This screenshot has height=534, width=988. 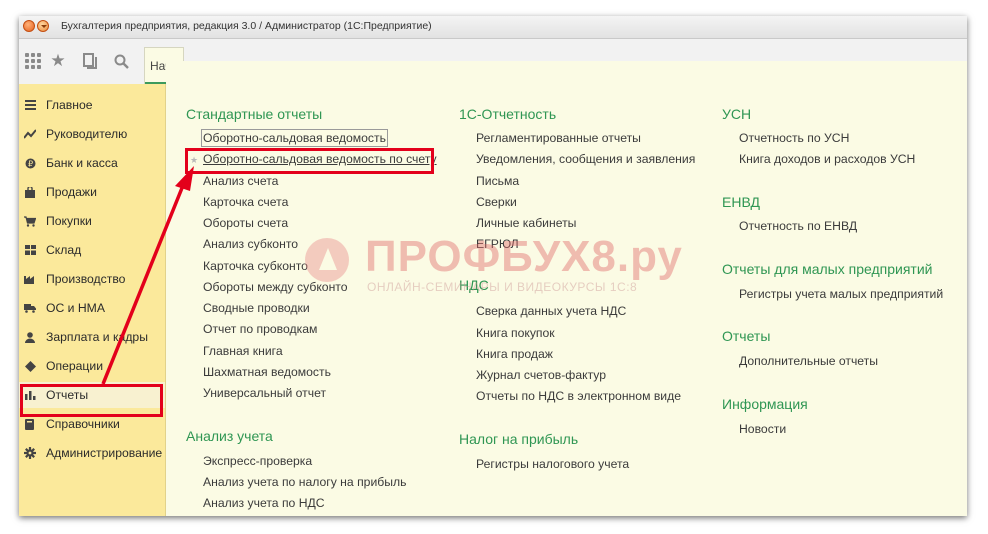 What do you see at coordinates (514, 354) in the screenshot?
I see `report-link: Книга продаж` at bounding box center [514, 354].